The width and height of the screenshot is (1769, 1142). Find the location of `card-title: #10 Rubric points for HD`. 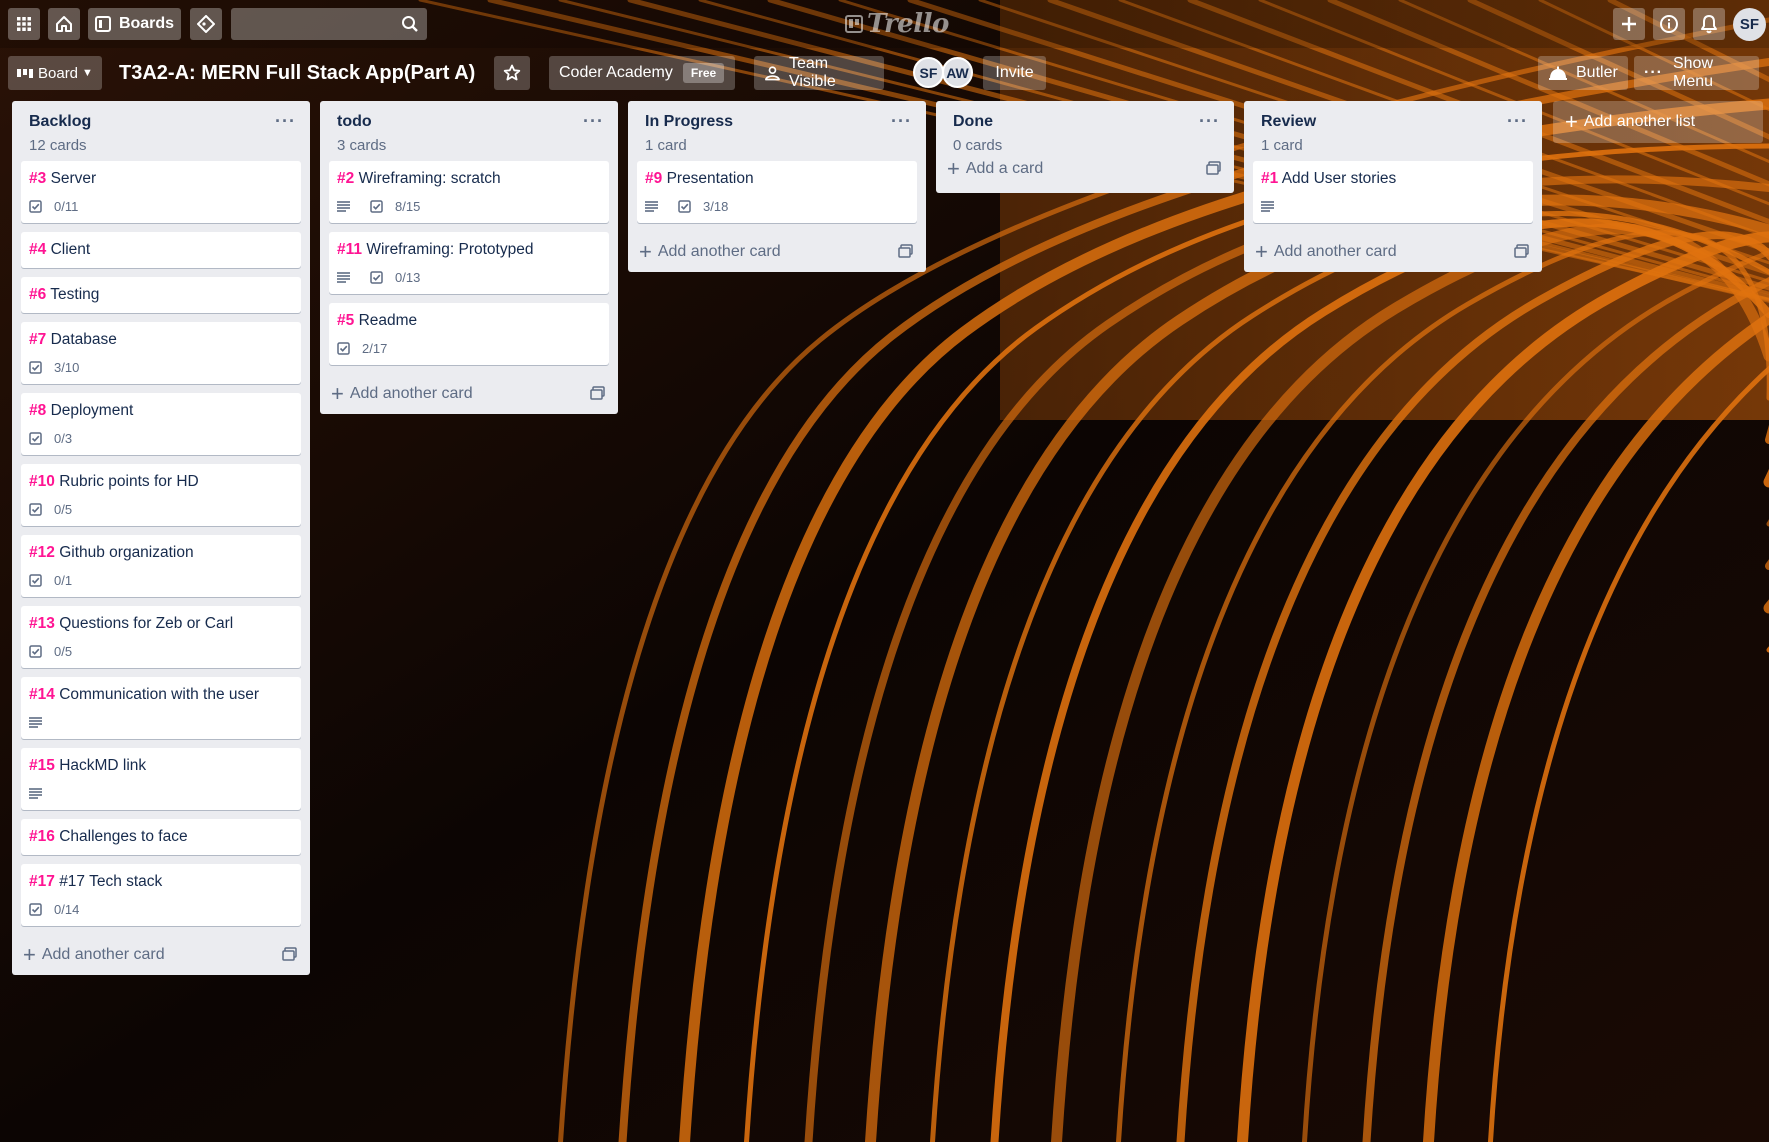

card-title: #10 Rubric points for HD is located at coordinates (161, 482).